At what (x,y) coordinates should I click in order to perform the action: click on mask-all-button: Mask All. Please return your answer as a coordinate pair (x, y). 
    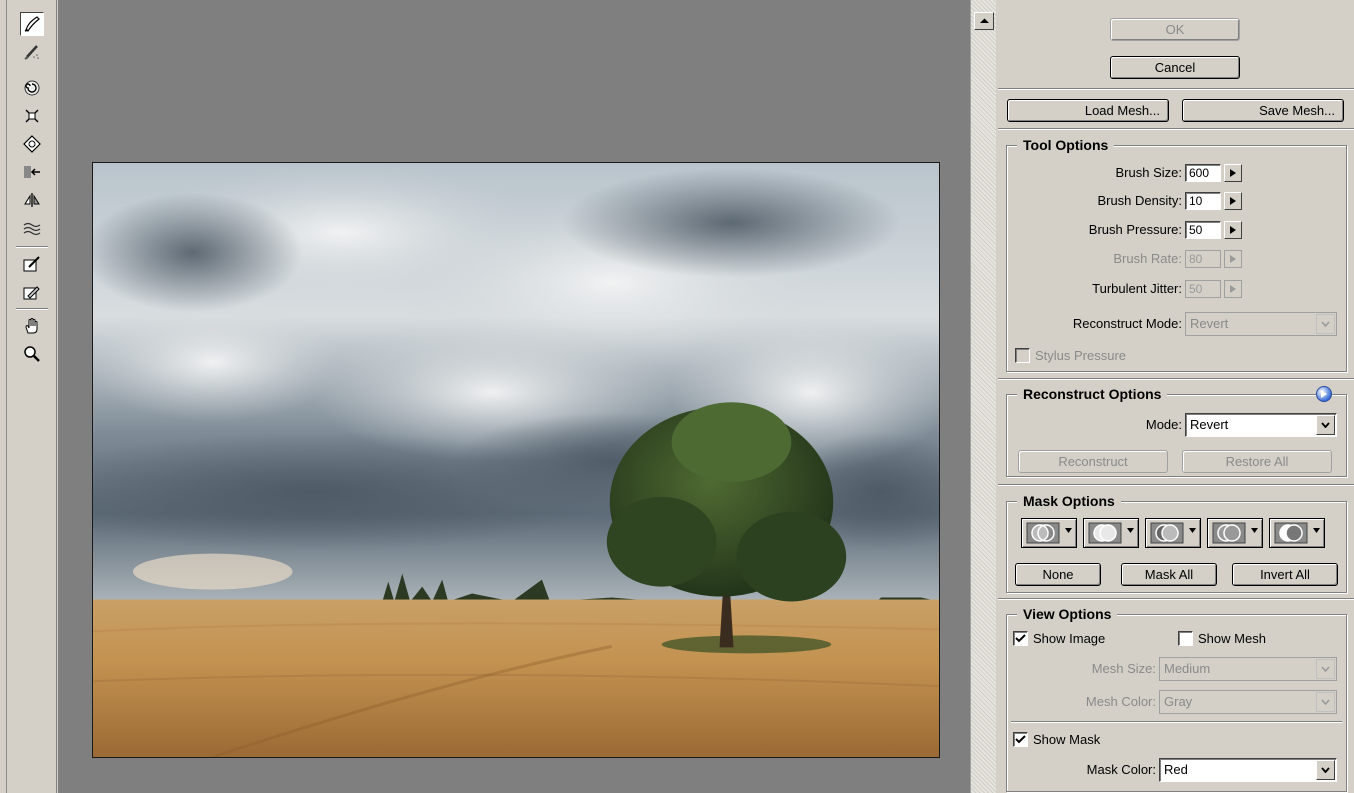
    Looking at the image, I should click on (1169, 574).